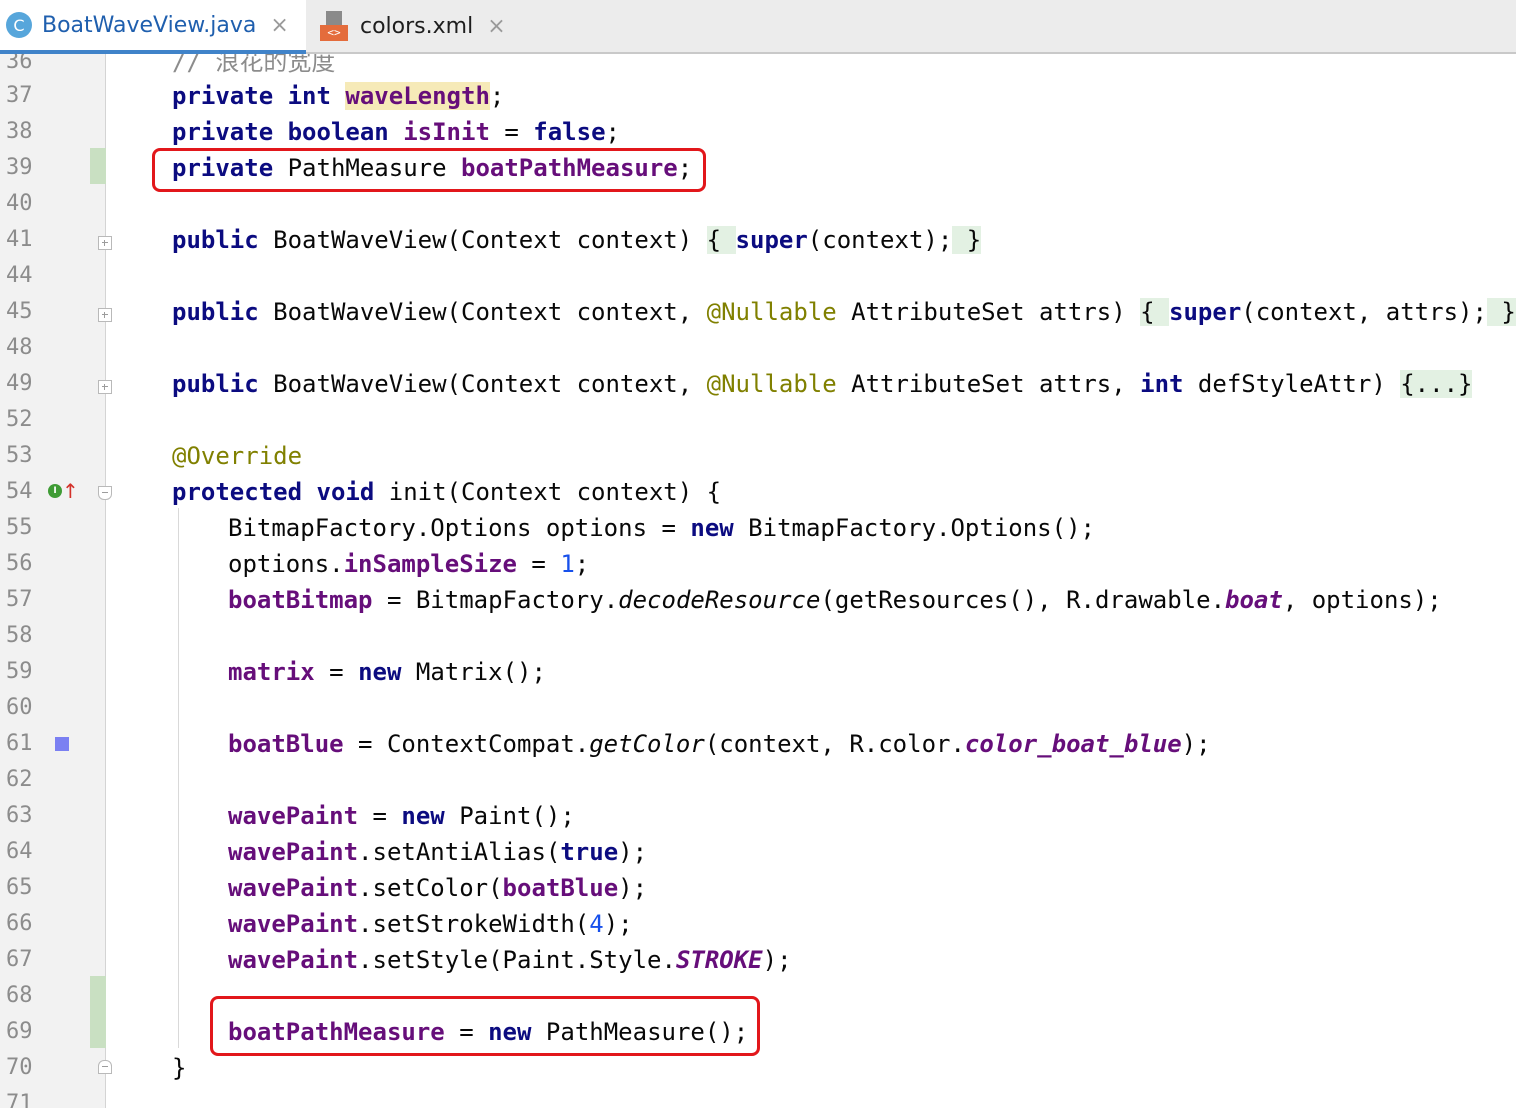  Describe the element at coordinates (19, 383) in the screenshot. I see `line-number: 49` at that location.